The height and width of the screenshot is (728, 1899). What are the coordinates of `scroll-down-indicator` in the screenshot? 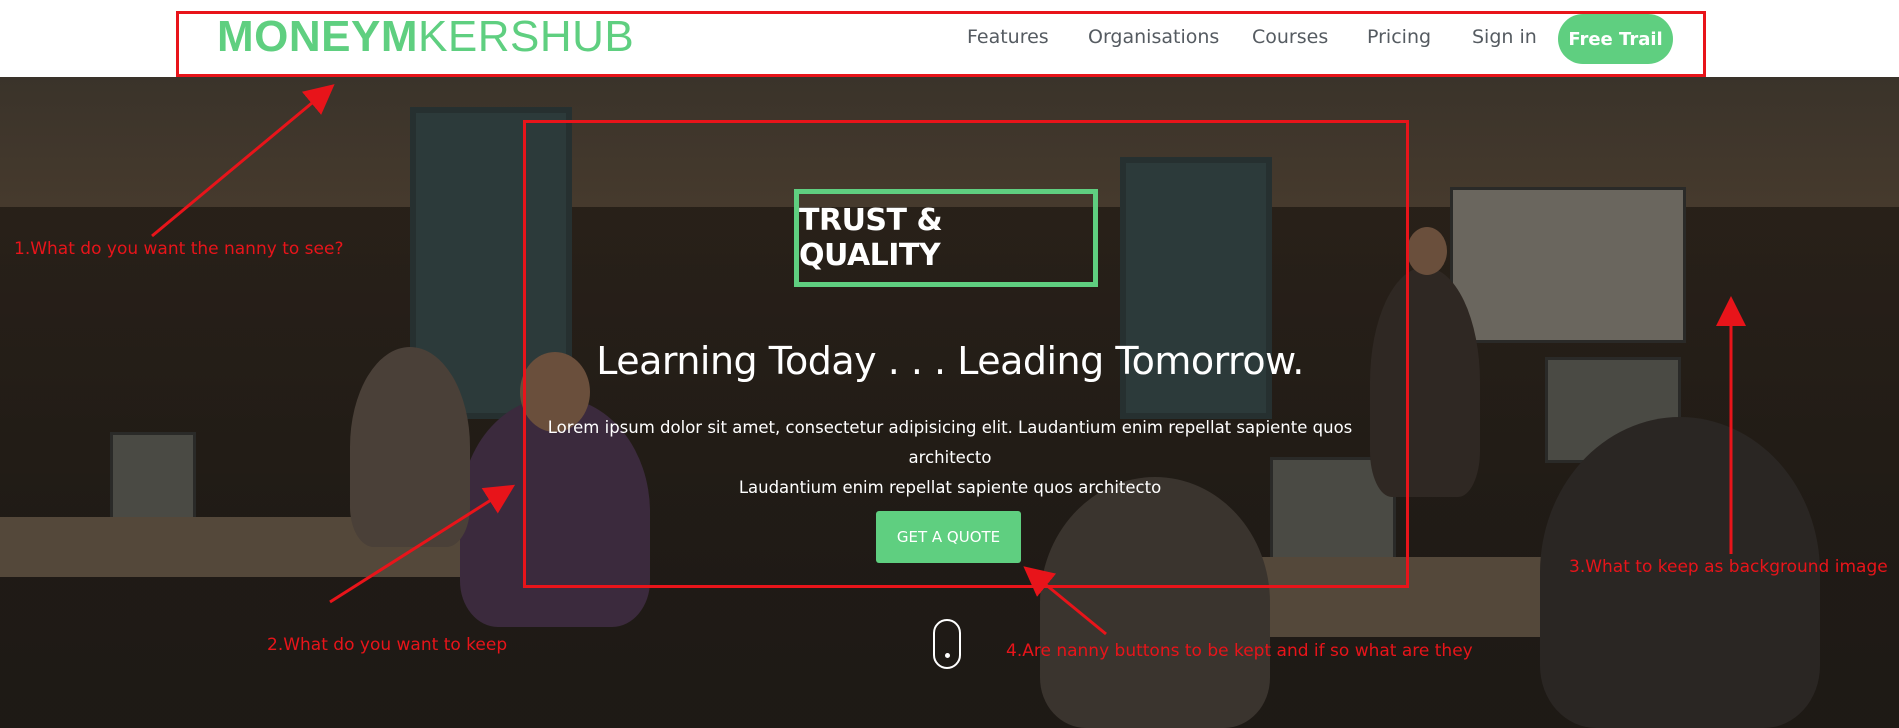 It's located at (947, 644).